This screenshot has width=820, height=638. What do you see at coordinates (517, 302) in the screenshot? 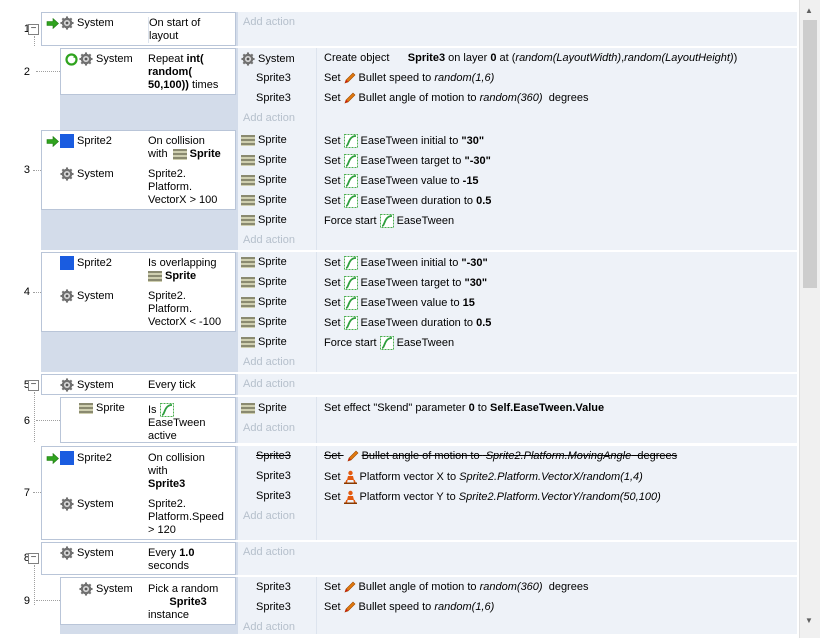
I see `action-row: Sprite Set EaseTween value to 15` at bounding box center [517, 302].